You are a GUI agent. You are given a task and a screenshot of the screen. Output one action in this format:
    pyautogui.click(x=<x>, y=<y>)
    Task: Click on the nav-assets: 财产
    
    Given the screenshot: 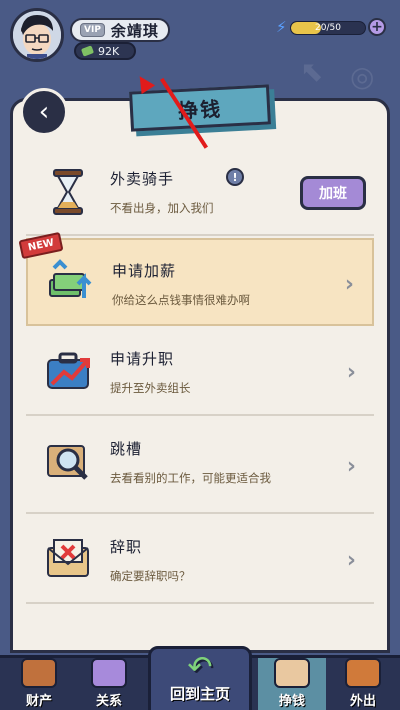 What is the action you would take?
    pyautogui.click(x=39, y=684)
    